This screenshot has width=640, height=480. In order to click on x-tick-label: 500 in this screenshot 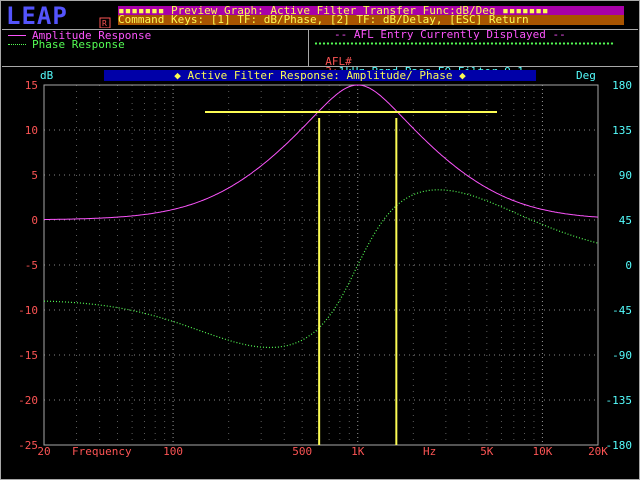, I will do `click(302, 451)`.